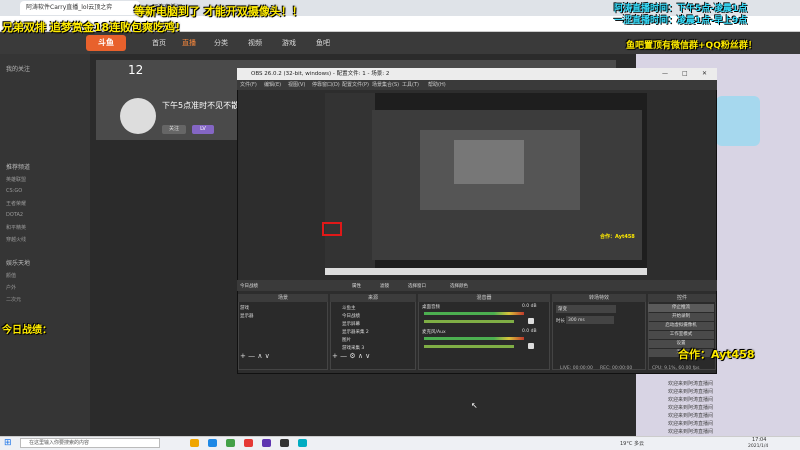 The height and width of the screenshot is (450, 800). Describe the element at coordinates (248, 84) in the screenshot. I see `menu-file: 文件(F)` at that location.